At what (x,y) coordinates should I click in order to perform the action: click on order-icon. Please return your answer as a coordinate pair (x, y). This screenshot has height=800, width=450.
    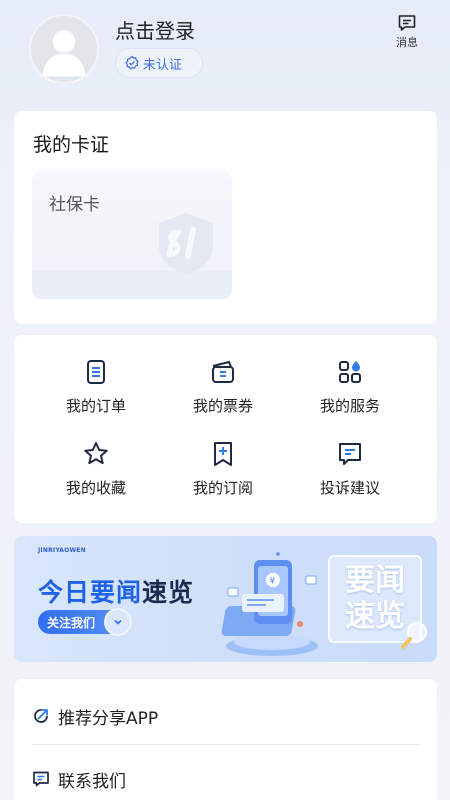
    Looking at the image, I should click on (96, 372).